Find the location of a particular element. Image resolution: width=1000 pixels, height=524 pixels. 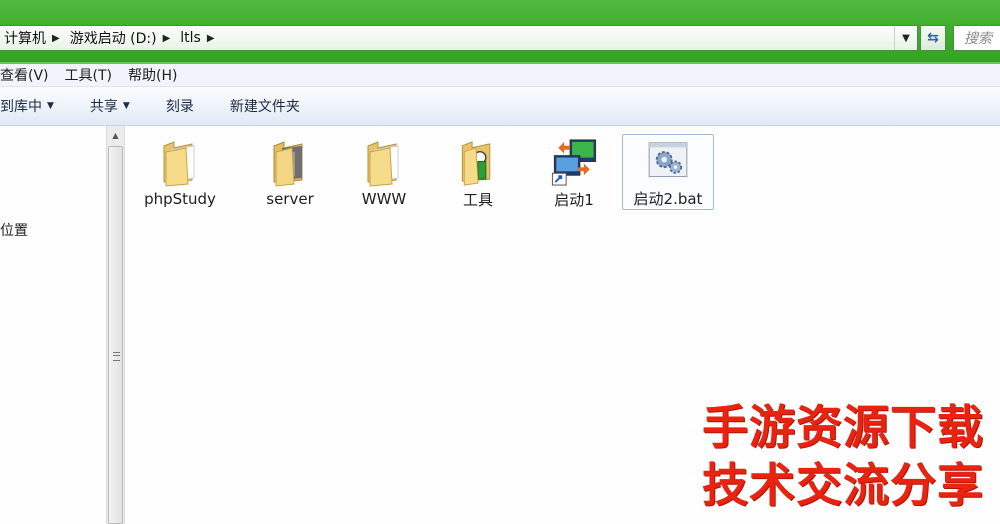

breadcrumb-computer: 计算机 ▶ is located at coordinates (33, 38).